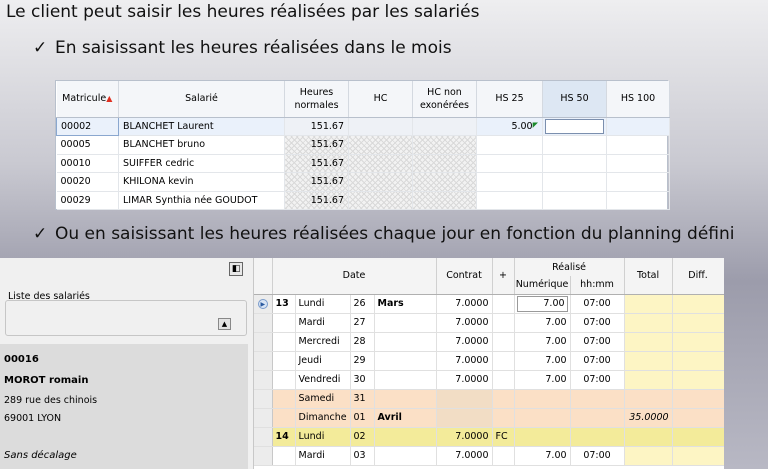  Describe the element at coordinates (489, 456) in the screenshot. I see `planning-row: Mardi 03 7.0000 7.00 07:00` at that location.